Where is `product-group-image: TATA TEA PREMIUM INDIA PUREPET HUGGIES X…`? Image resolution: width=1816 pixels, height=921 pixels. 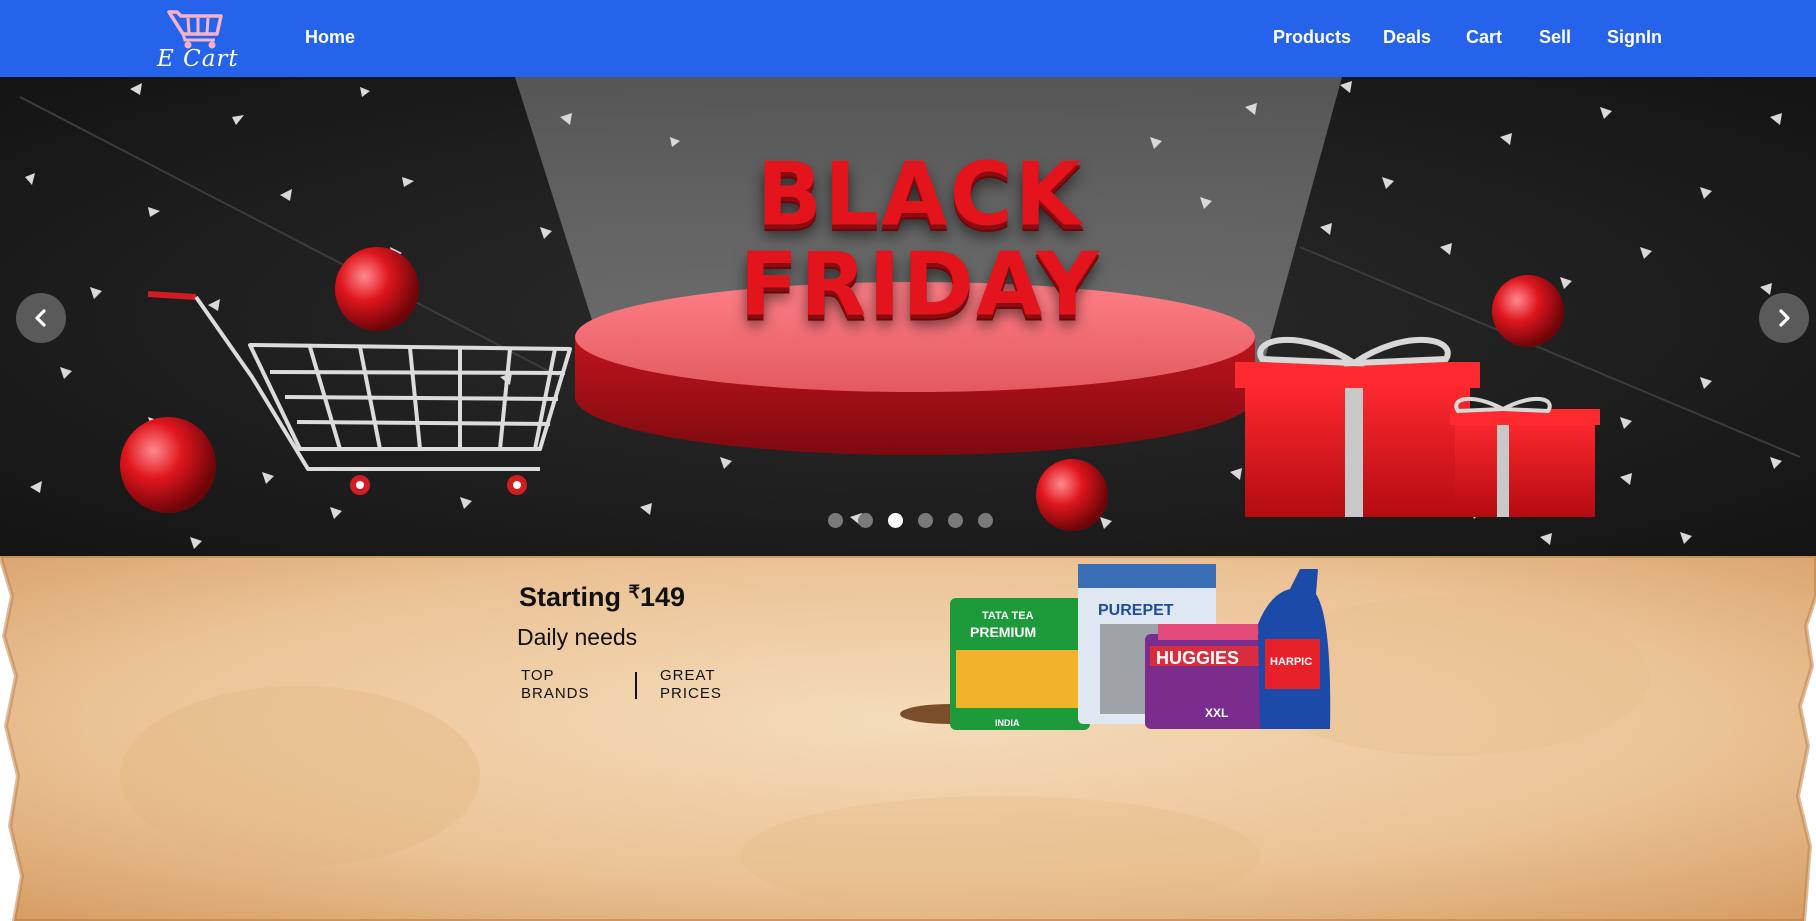 product-group-image: TATA TEA PREMIUM INDIA PUREPET HUGGIES X… is located at coordinates (1110, 651).